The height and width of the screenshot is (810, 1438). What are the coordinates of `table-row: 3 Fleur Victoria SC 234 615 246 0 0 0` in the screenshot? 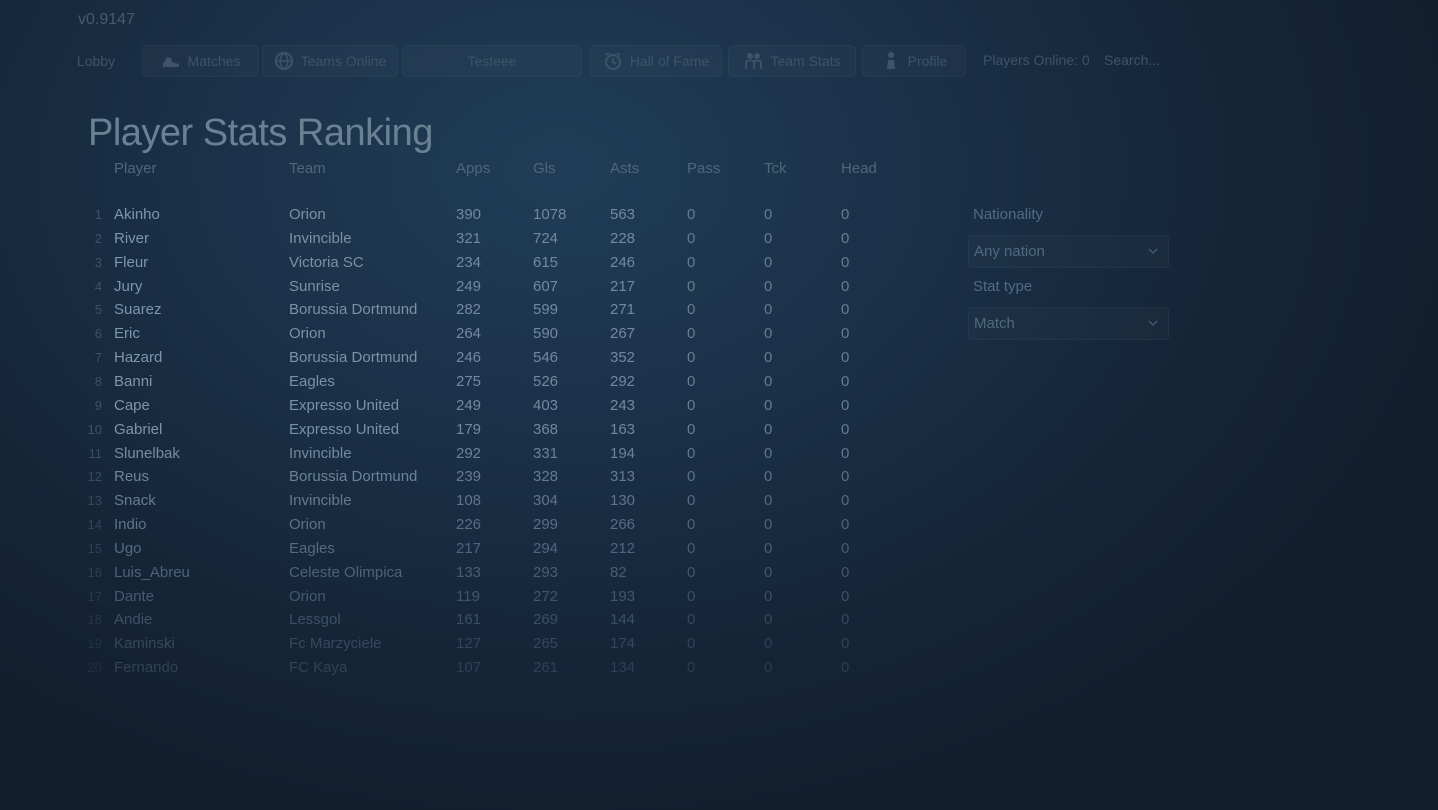 It's located at (450, 263).